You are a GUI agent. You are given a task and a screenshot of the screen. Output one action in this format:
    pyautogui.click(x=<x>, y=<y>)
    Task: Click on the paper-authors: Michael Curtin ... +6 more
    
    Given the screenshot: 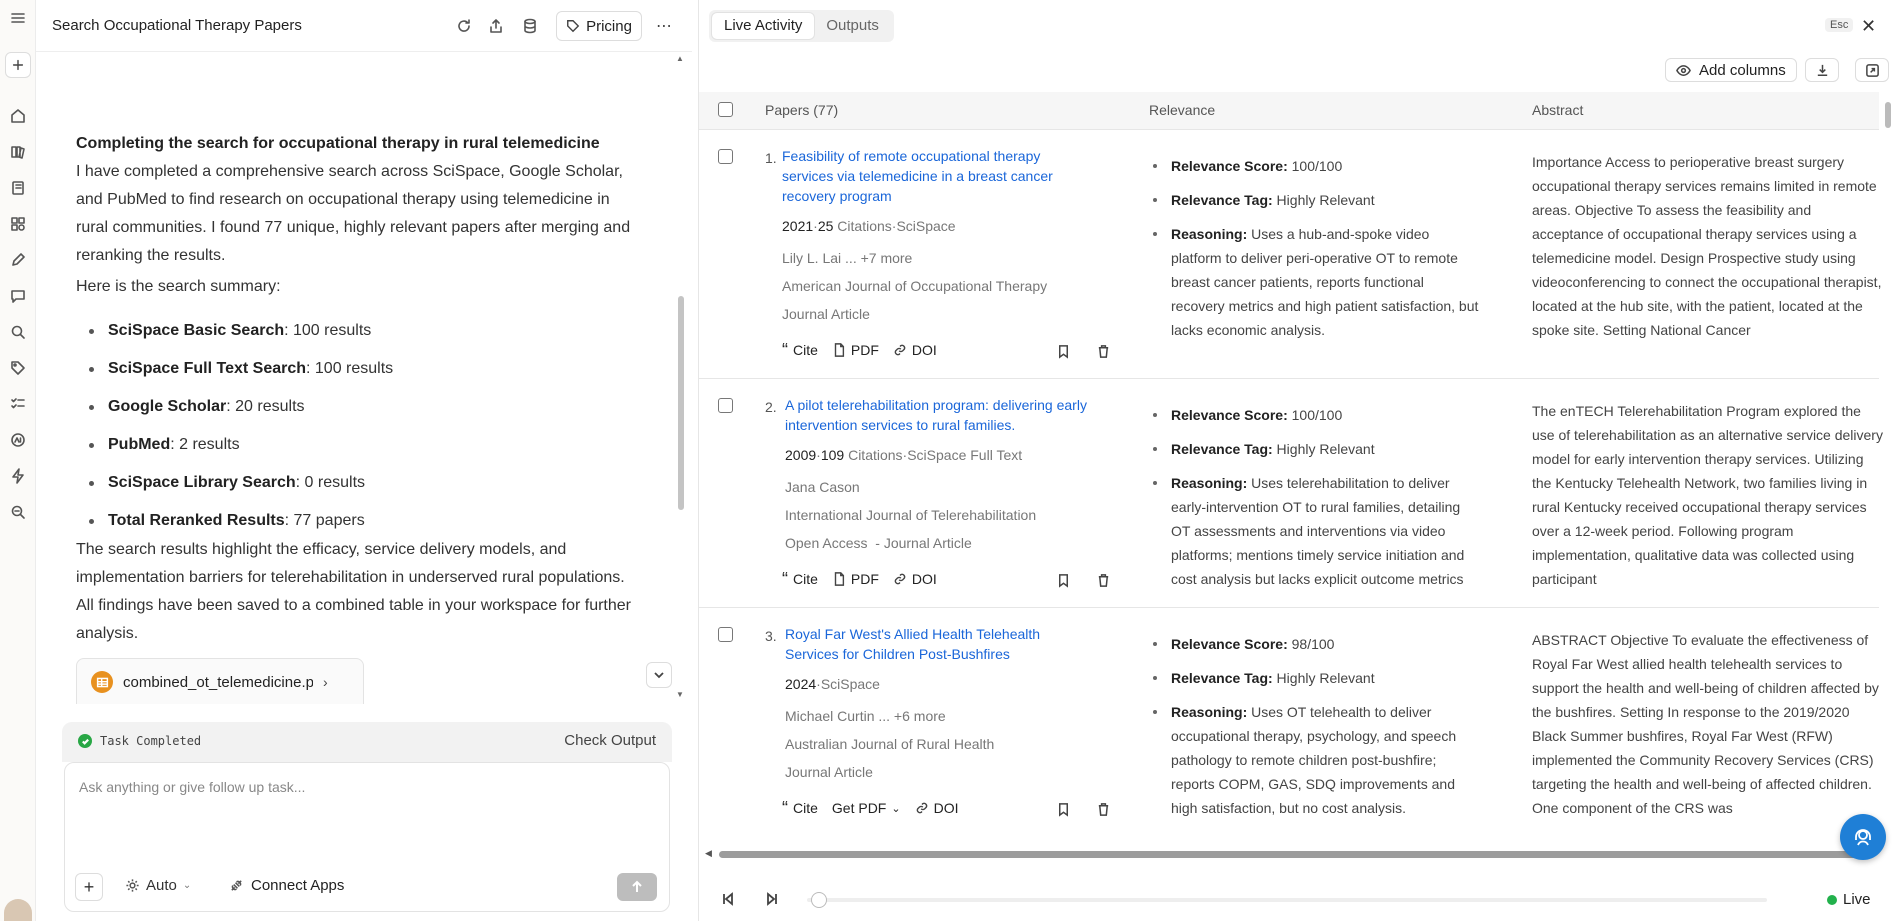 What is the action you would take?
    pyautogui.click(x=865, y=716)
    